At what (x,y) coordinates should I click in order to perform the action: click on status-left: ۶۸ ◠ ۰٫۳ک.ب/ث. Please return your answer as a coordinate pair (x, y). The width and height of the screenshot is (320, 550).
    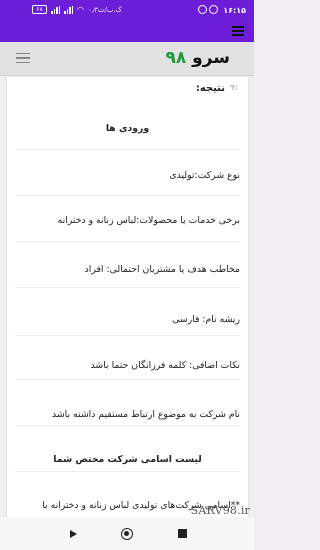
    Looking at the image, I should click on (77, 9).